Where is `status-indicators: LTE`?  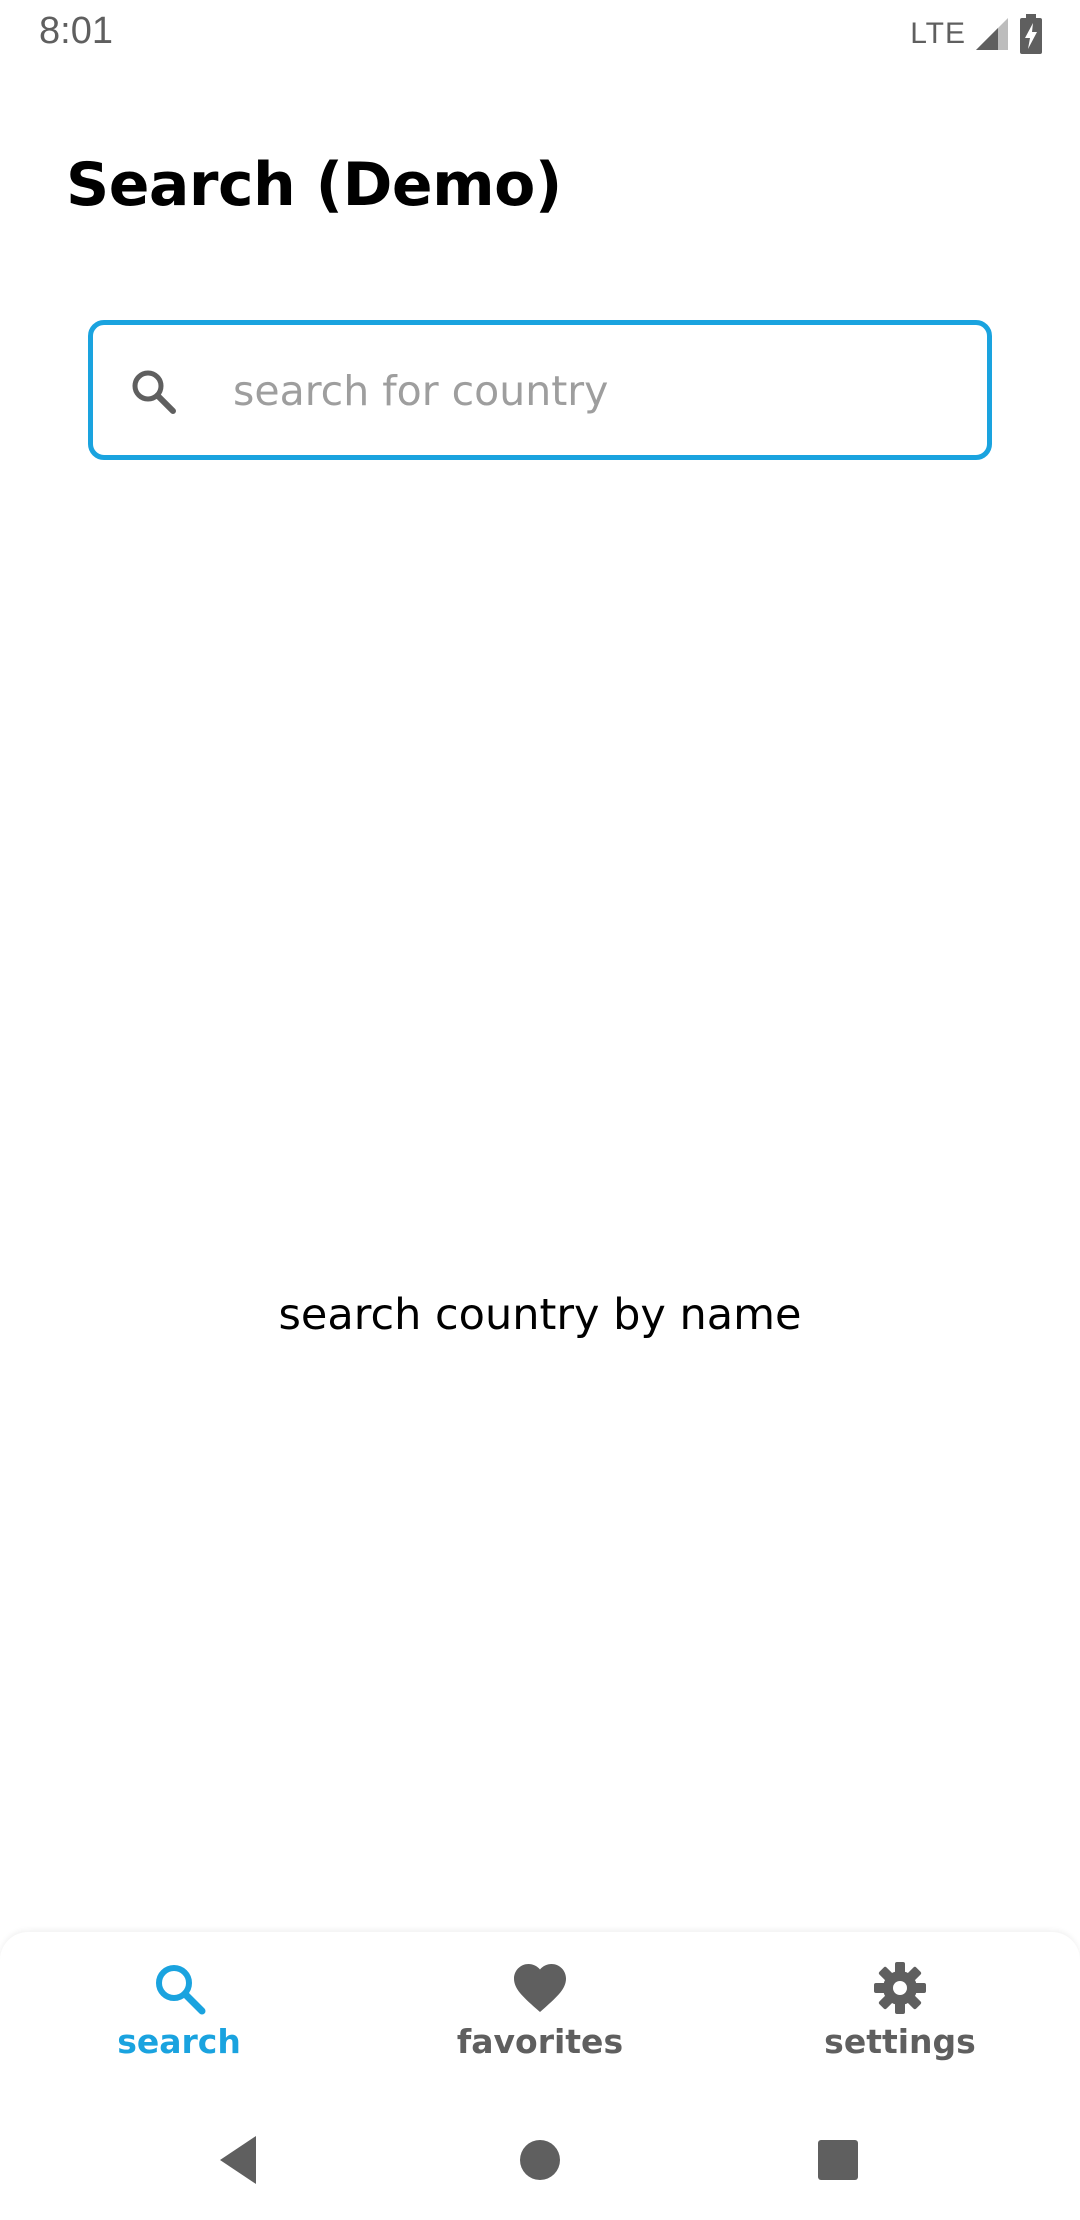
status-indicators: LTE is located at coordinates (977, 34).